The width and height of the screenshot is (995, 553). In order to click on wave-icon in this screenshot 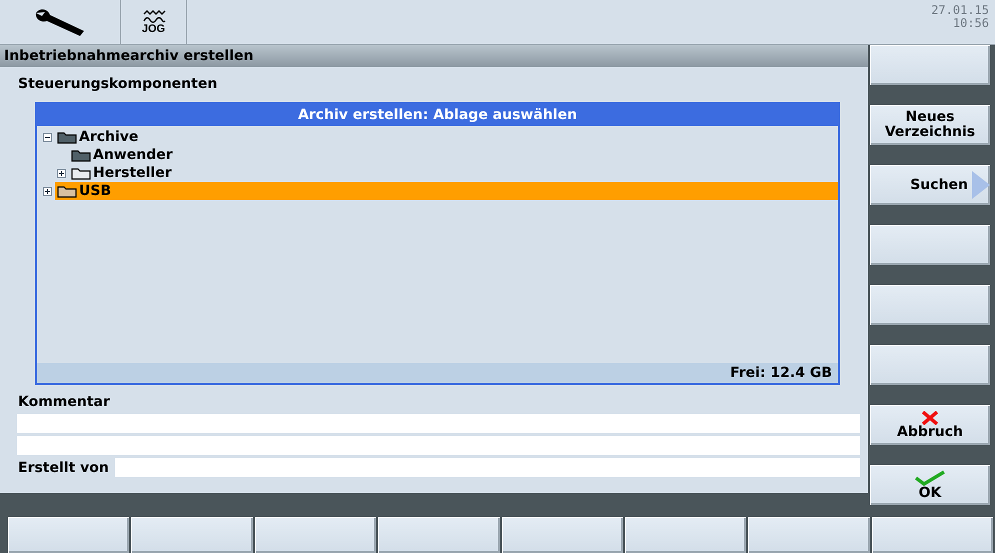, I will do `click(154, 17)`.